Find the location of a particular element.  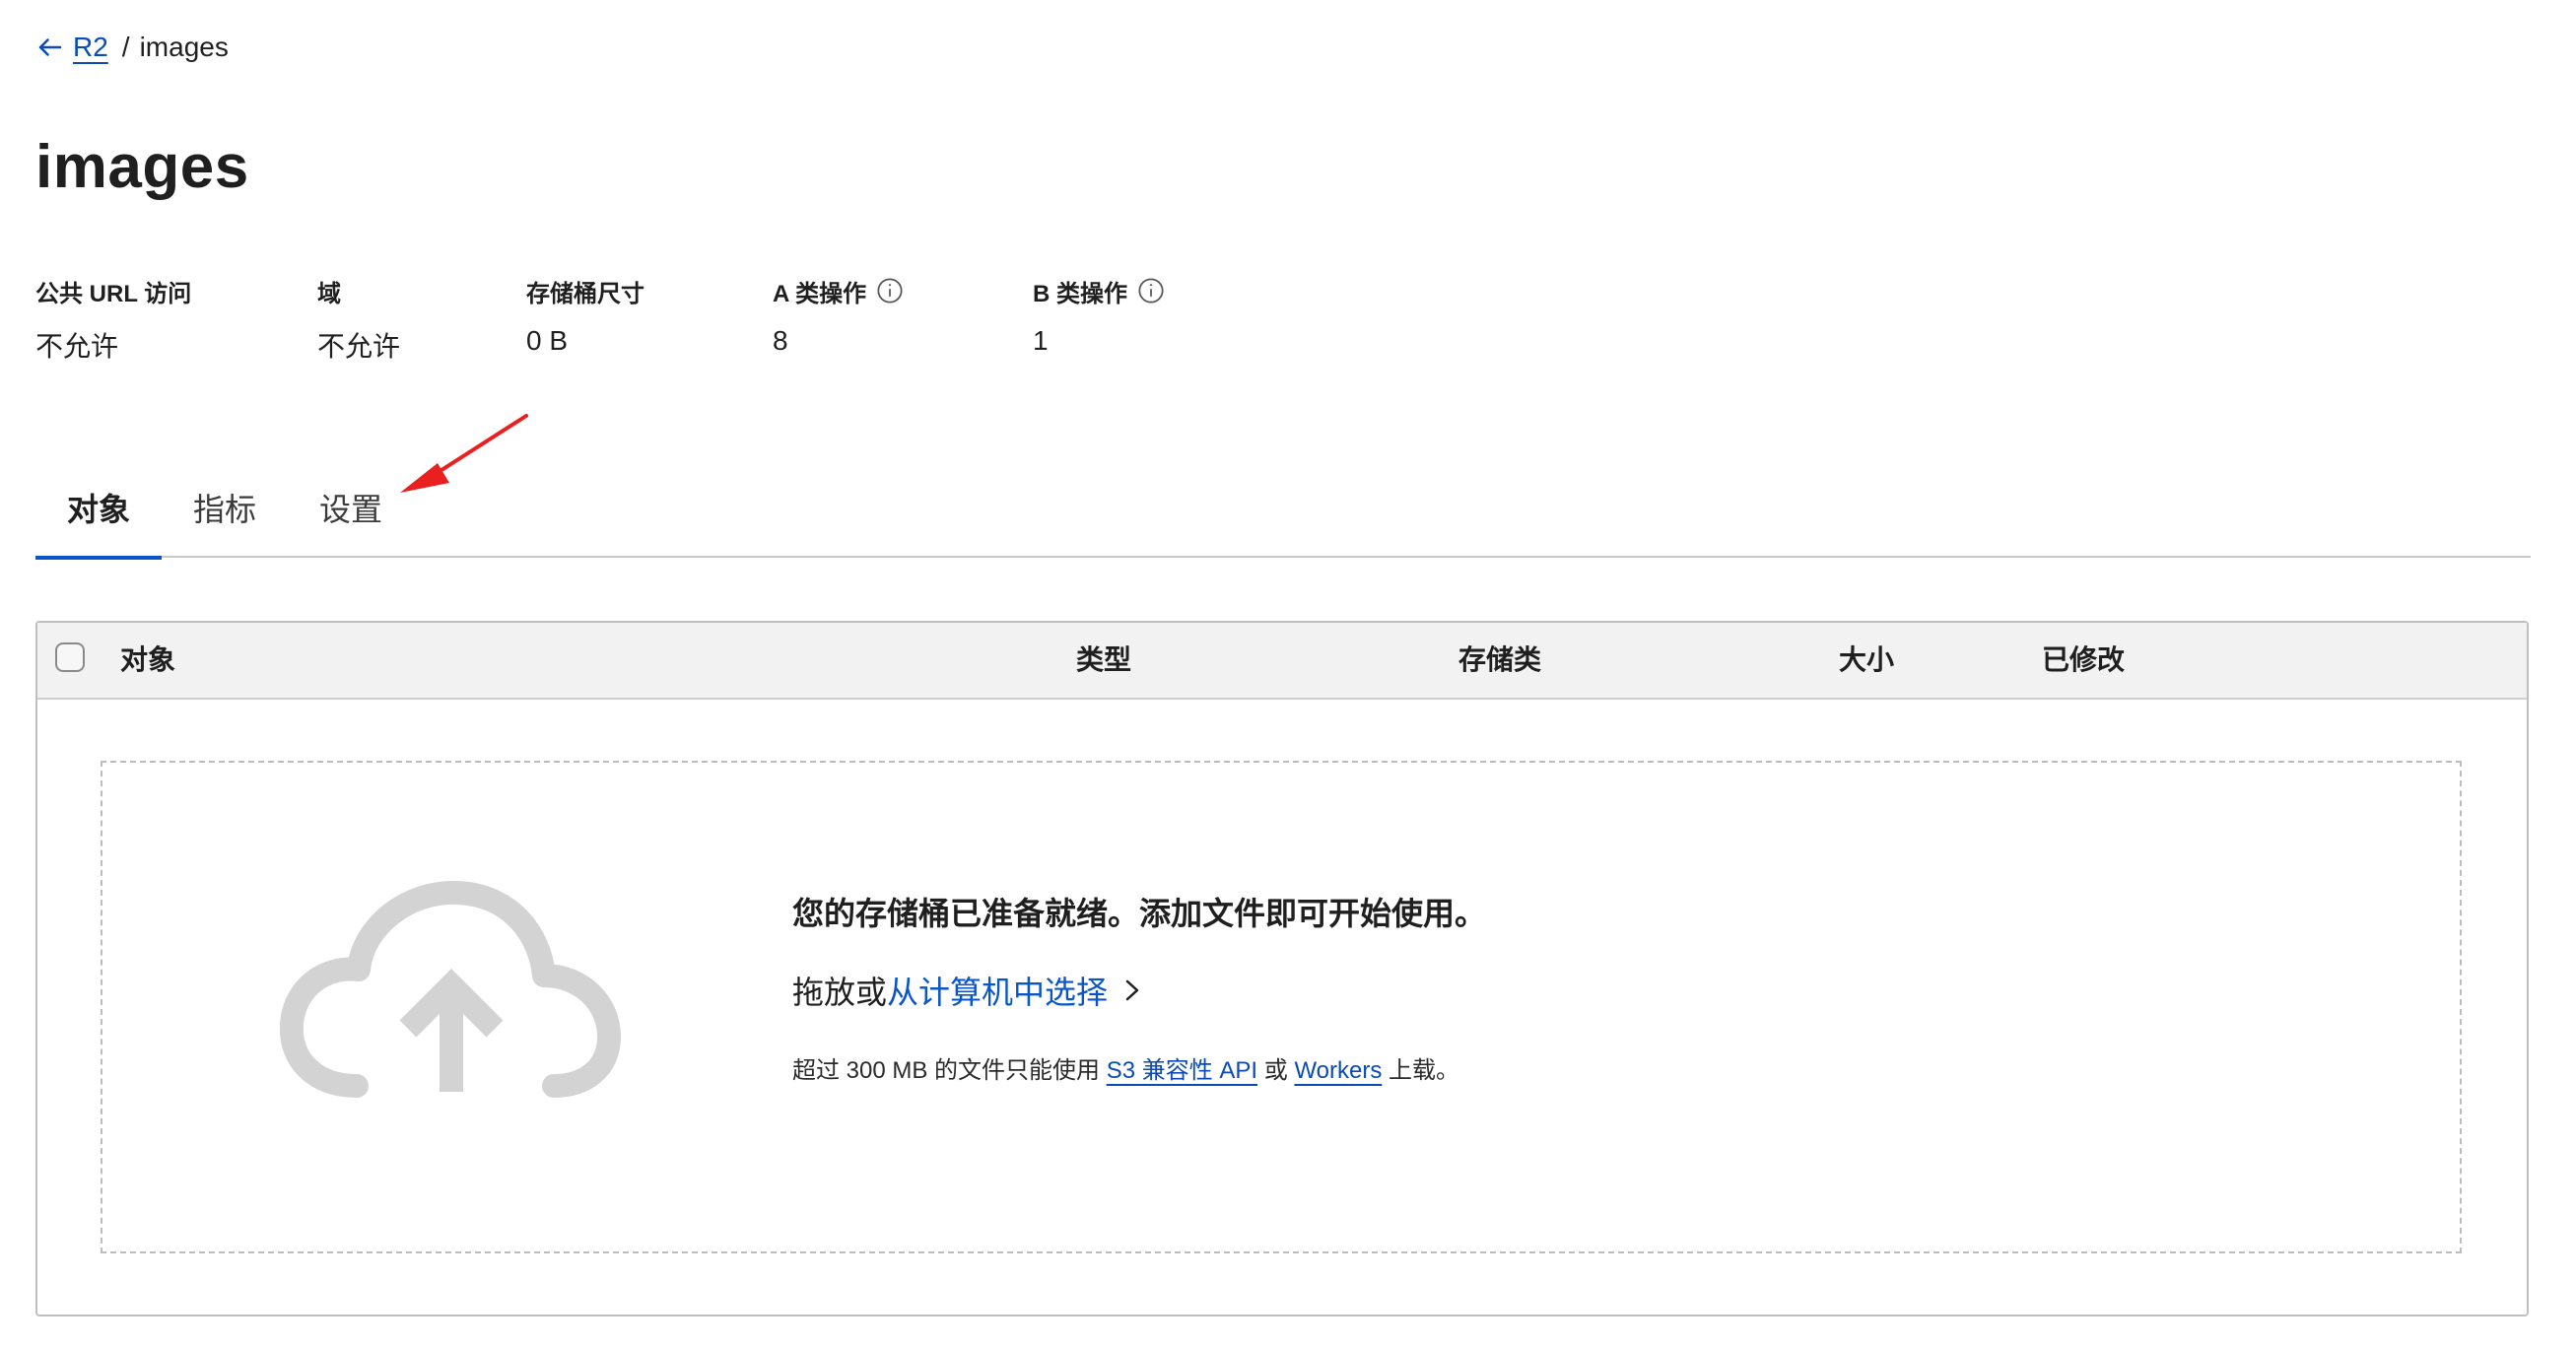

cloud-upload-icon is located at coordinates (450, 989).